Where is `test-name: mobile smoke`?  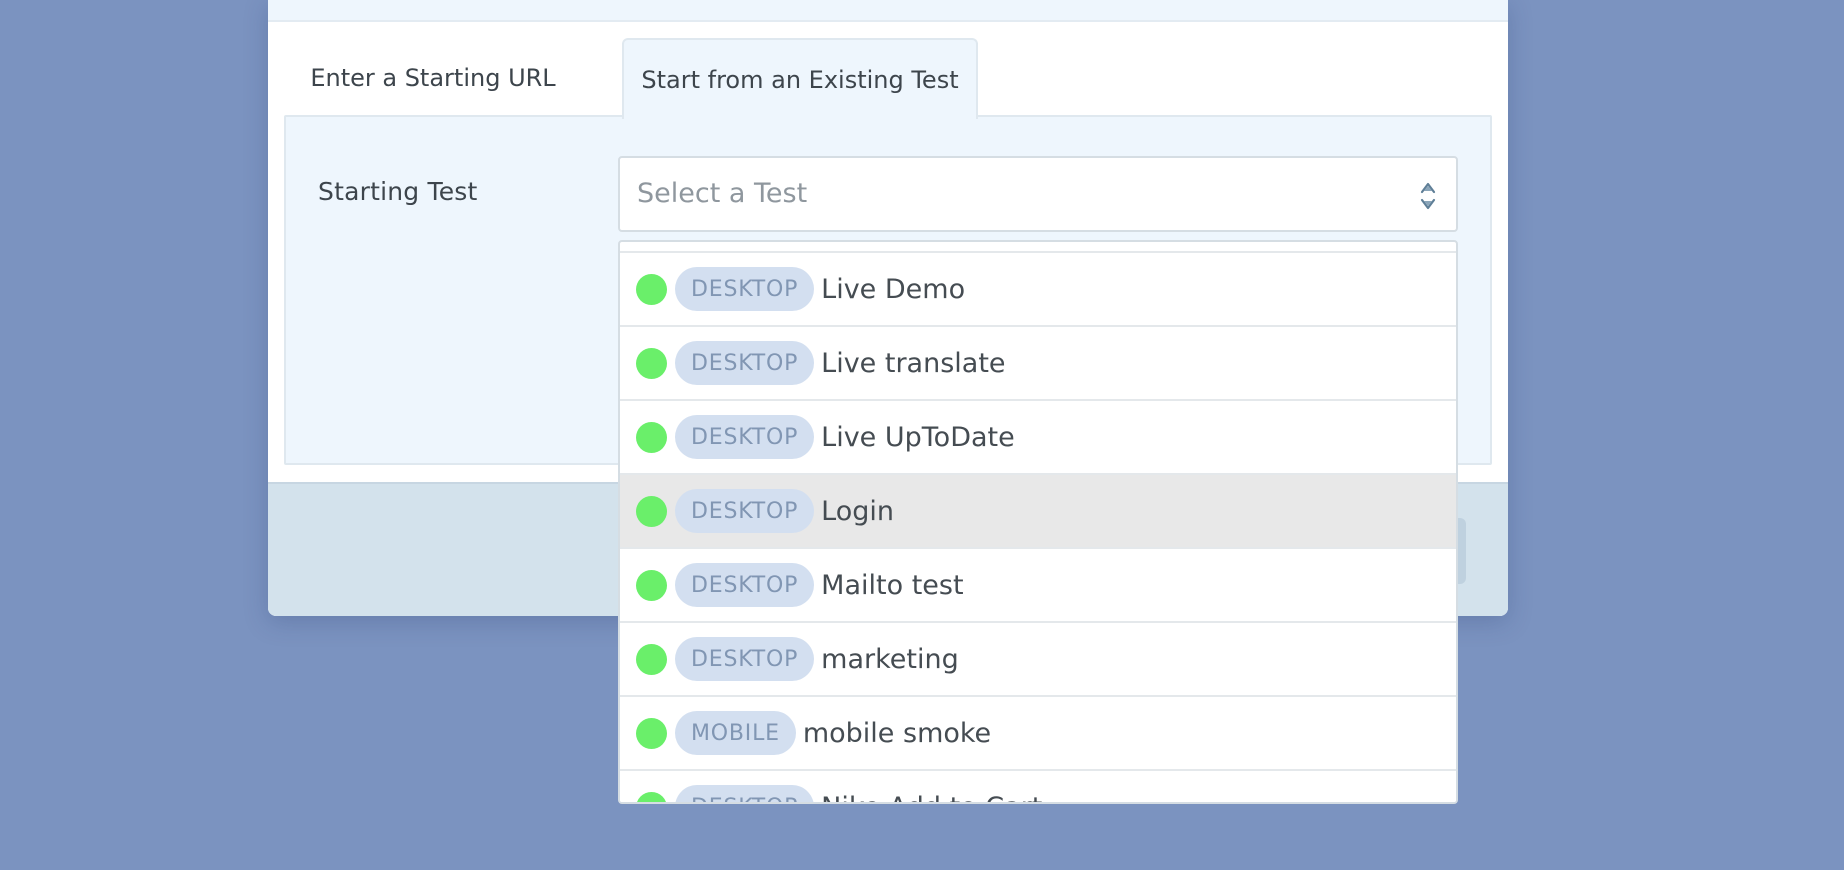 test-name: mobile smoke is located at coordinates (897, 733).